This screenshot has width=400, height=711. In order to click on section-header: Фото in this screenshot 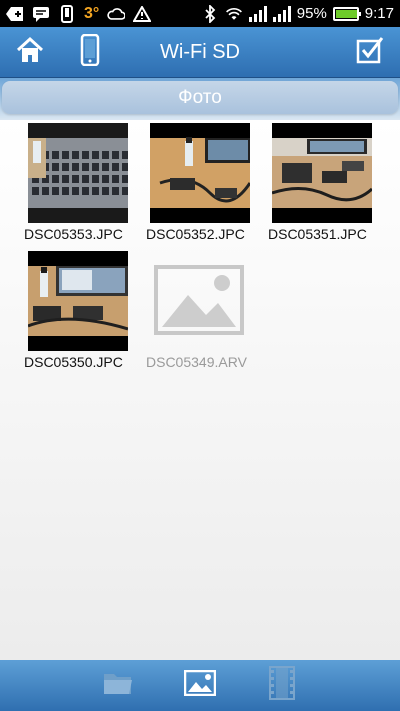, I will do `click(200, 99)`.